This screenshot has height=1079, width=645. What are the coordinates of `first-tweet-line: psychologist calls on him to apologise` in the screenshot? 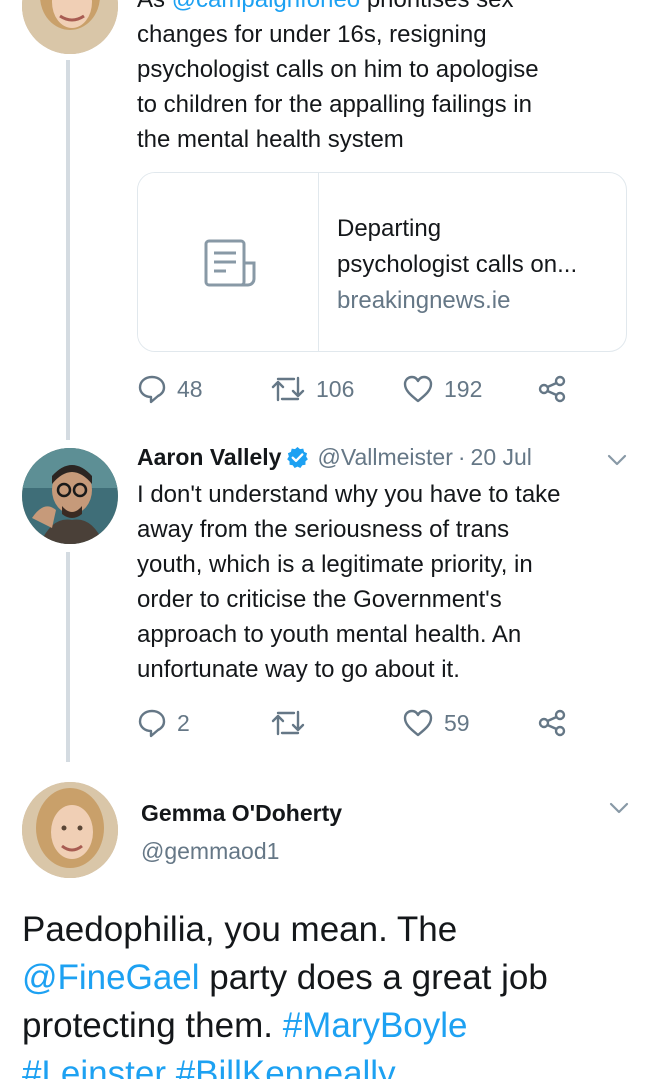 It's located at (338, 69).